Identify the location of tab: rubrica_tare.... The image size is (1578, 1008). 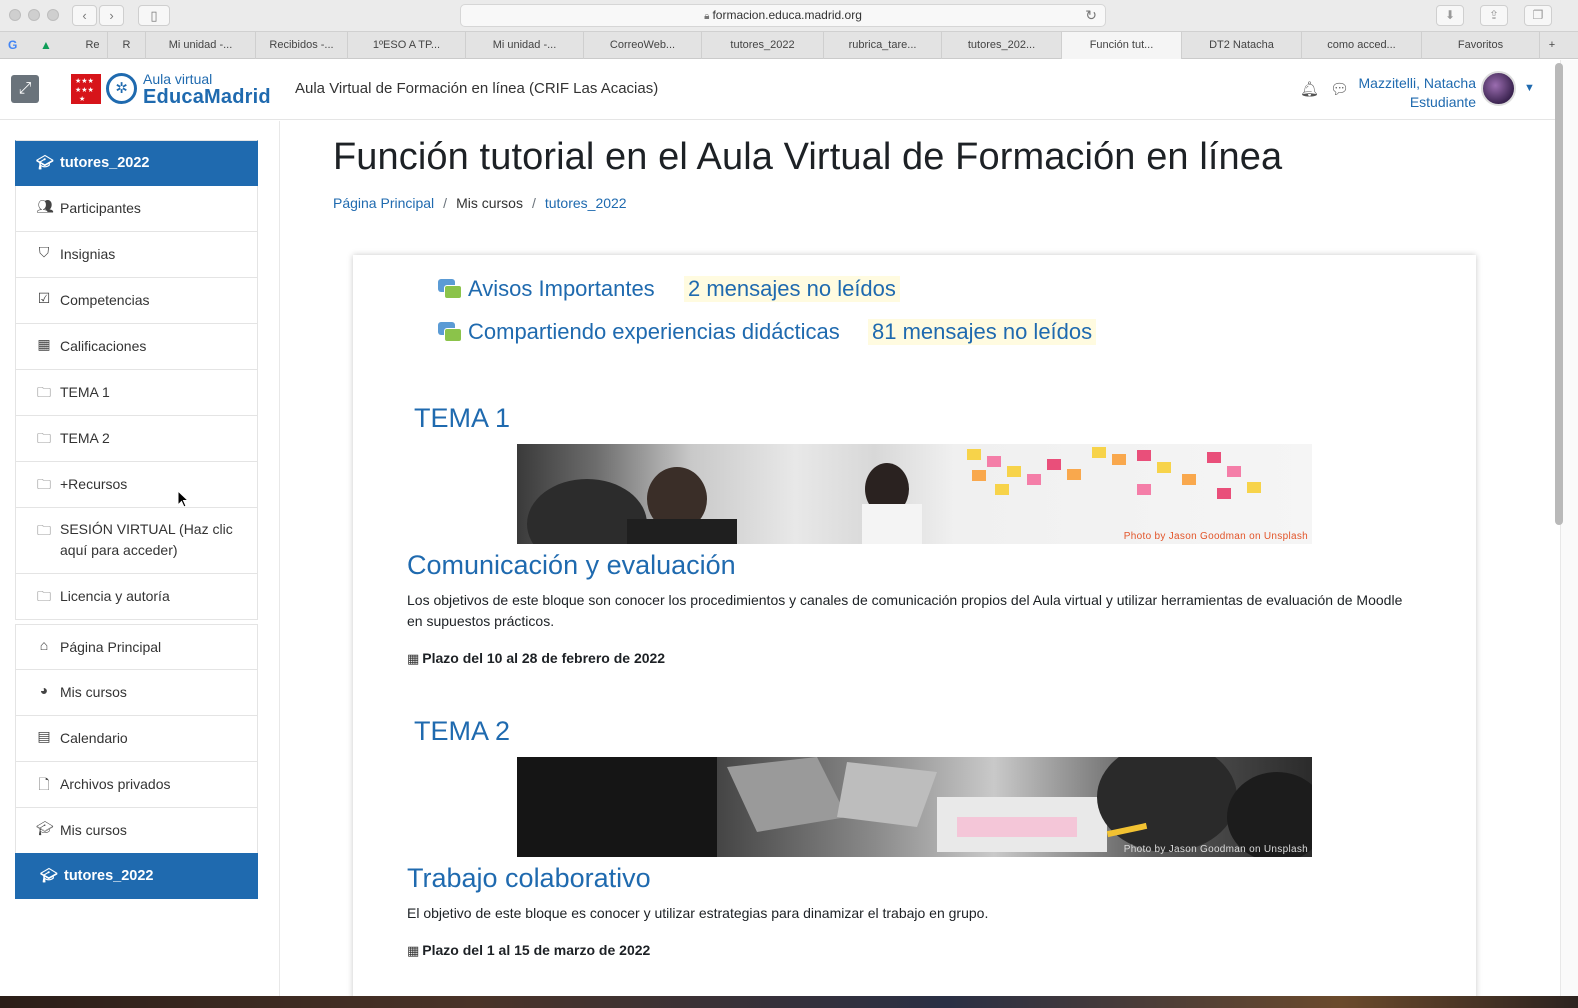
(883, 45).